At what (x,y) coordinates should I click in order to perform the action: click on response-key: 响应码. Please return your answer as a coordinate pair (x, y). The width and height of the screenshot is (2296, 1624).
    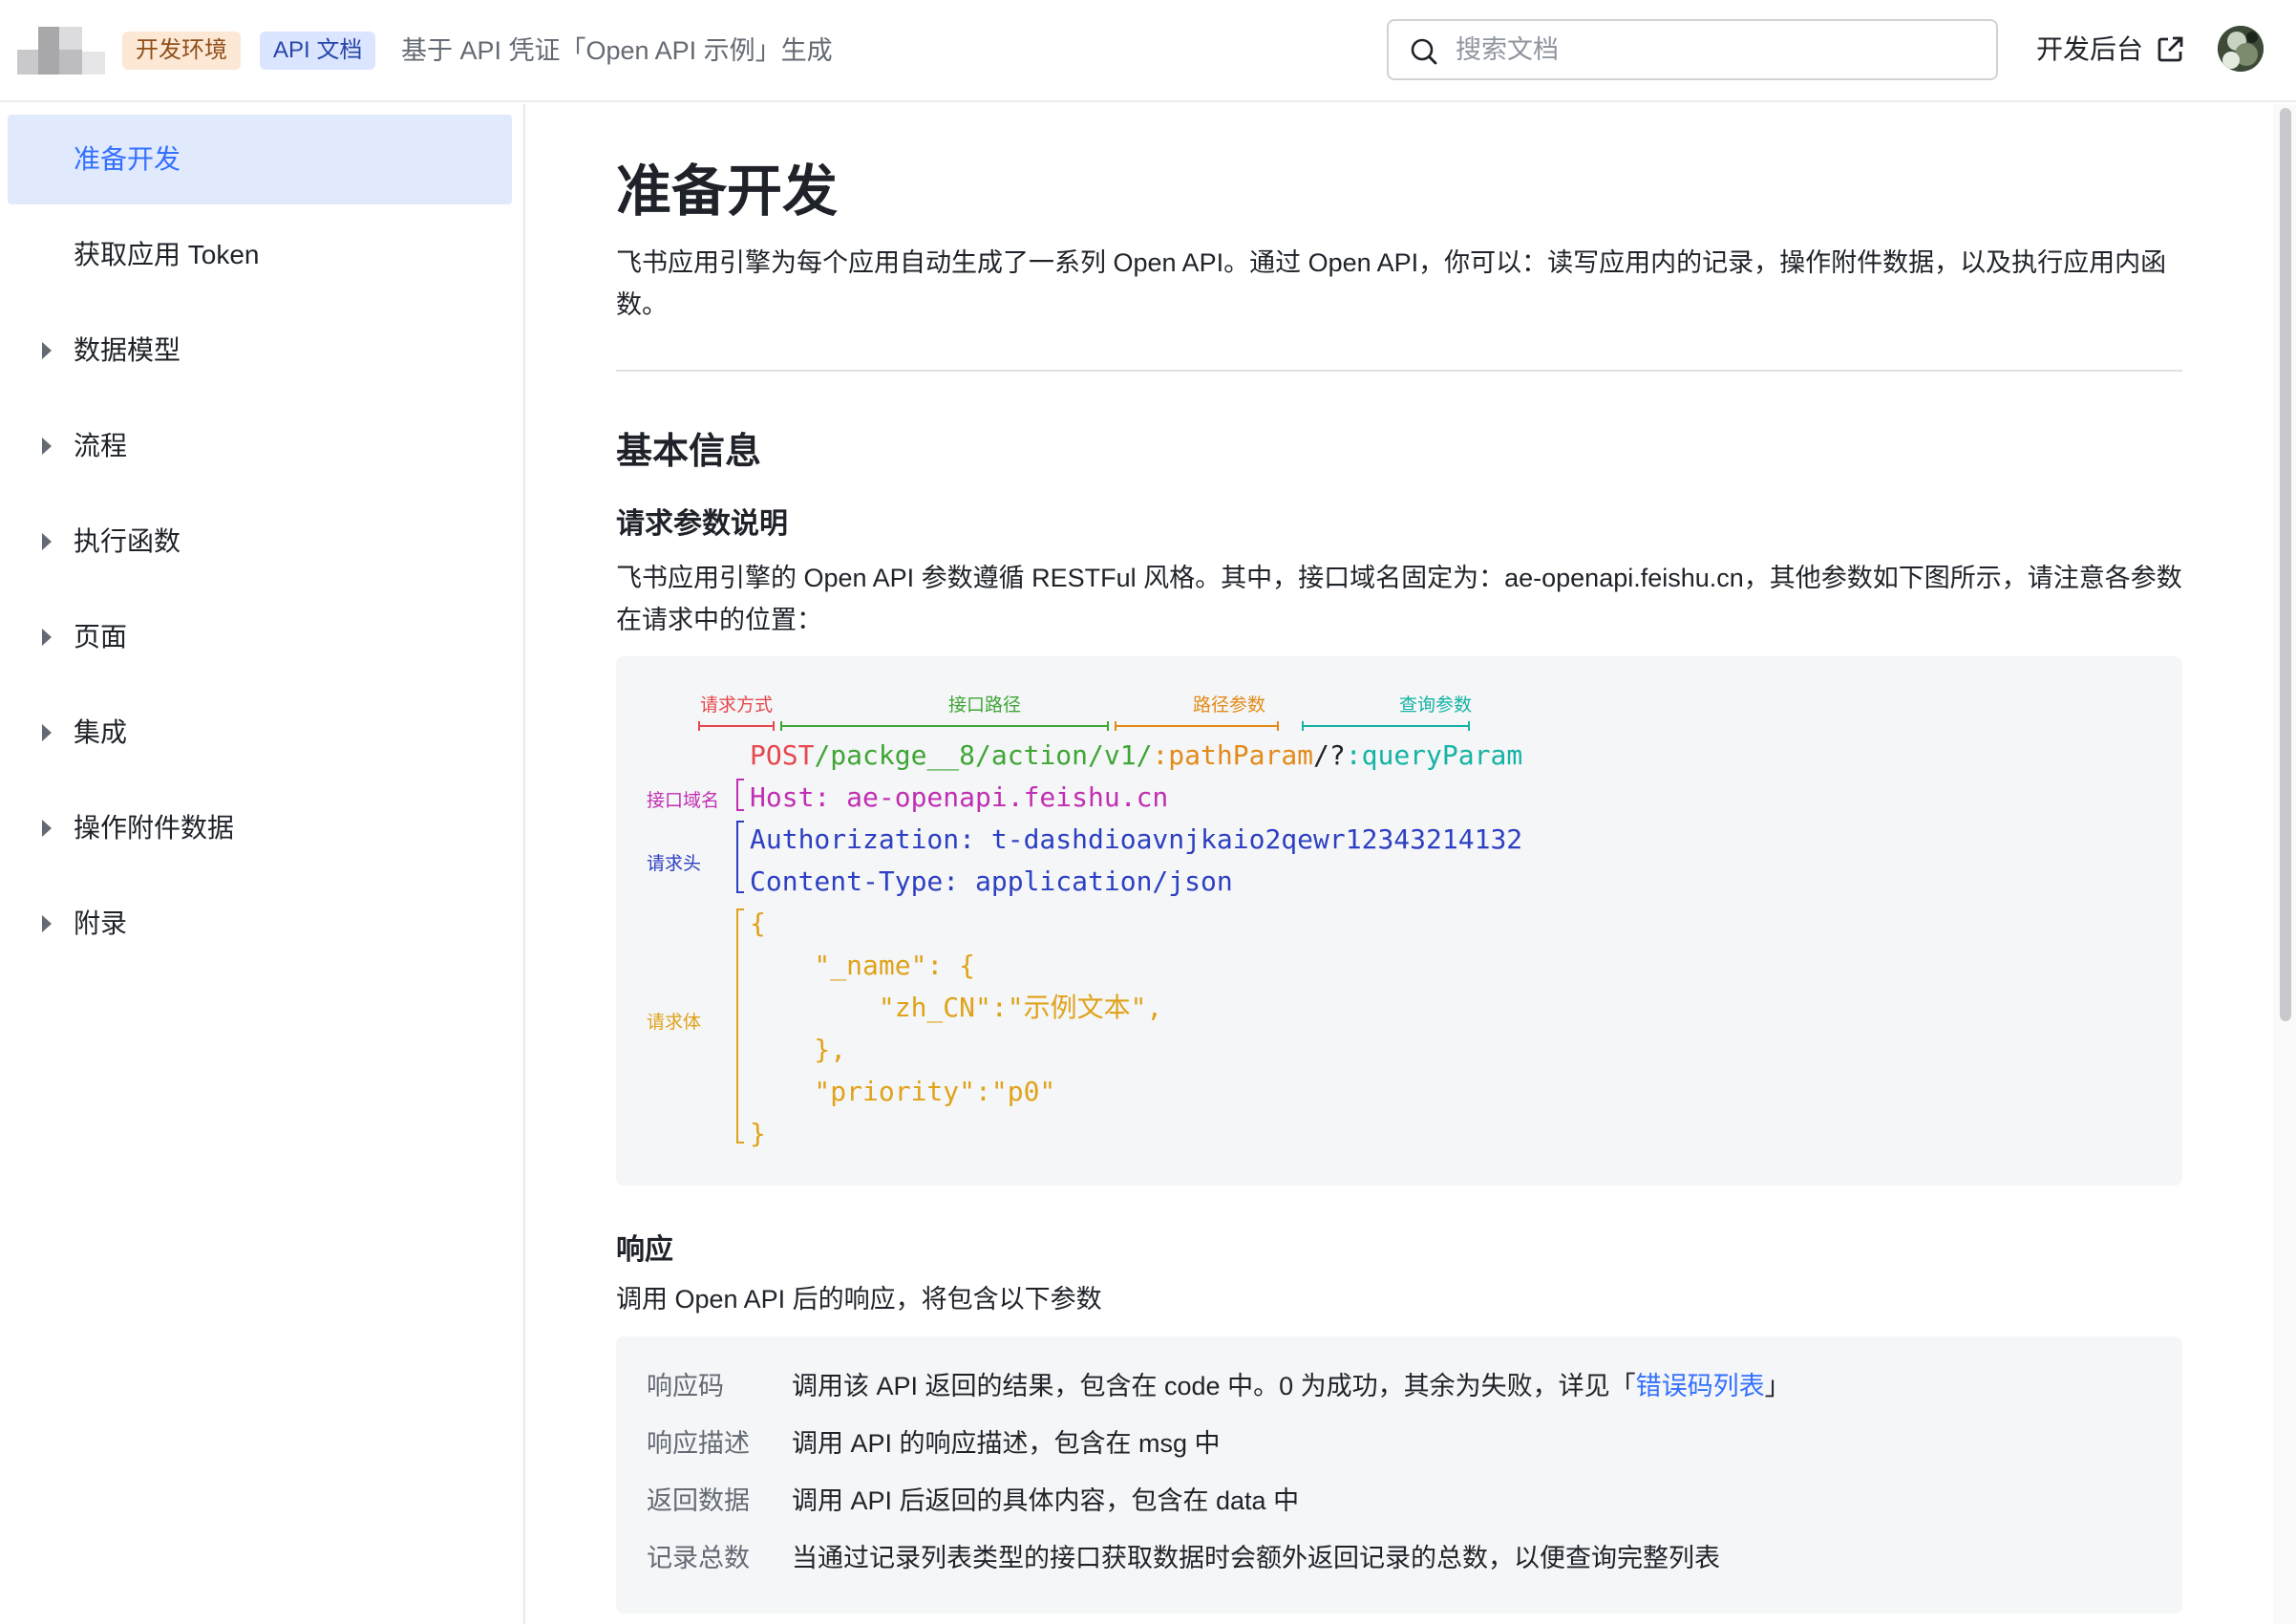
    Looking at the image, I should click on (685, 1386).